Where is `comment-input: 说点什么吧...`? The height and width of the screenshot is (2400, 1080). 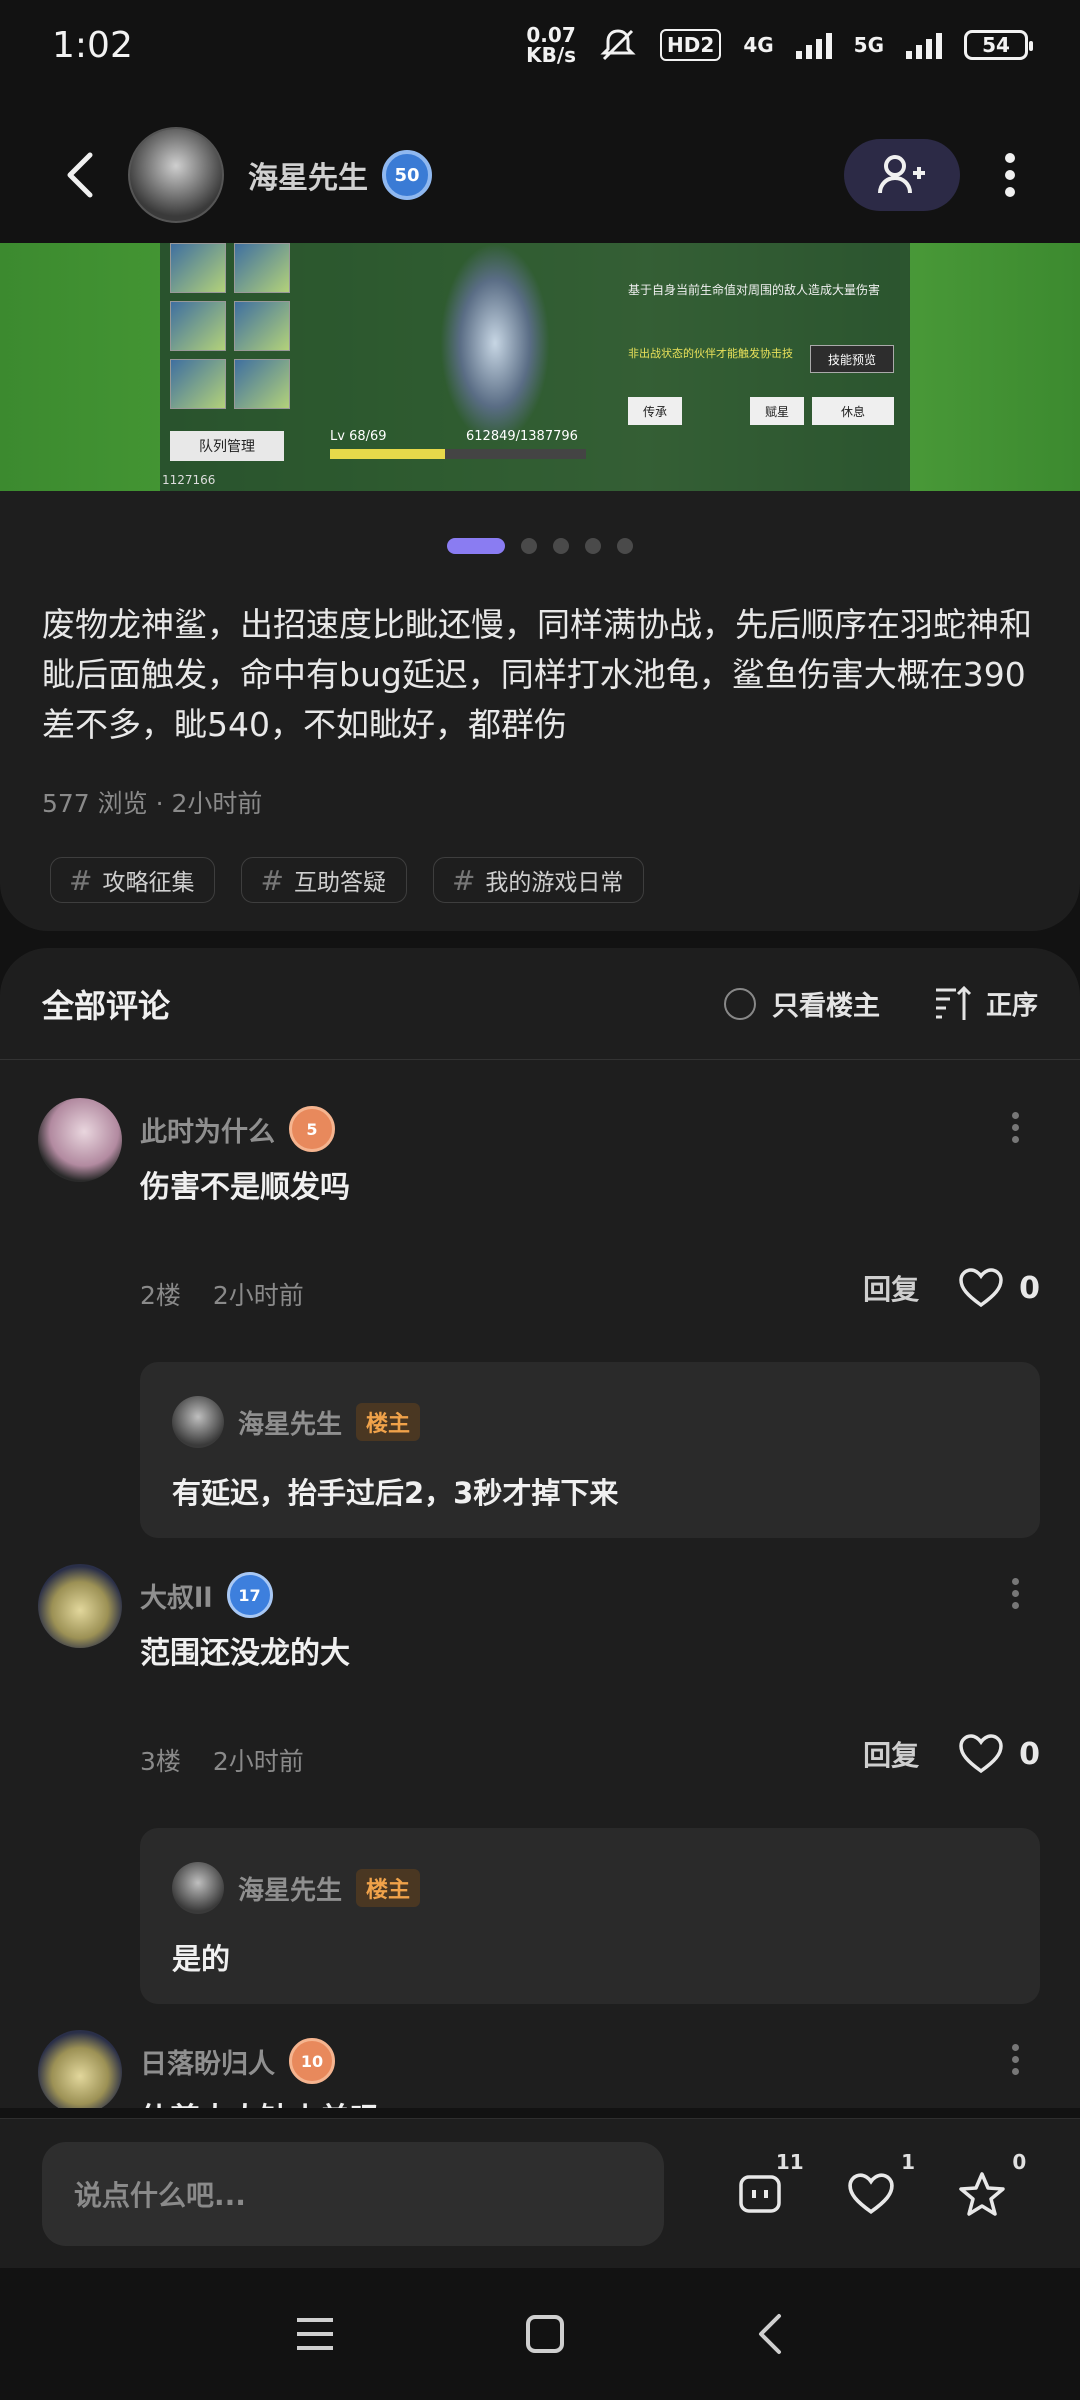
comment-input: 说点什么吧... is located at coordinates (353, 2193).